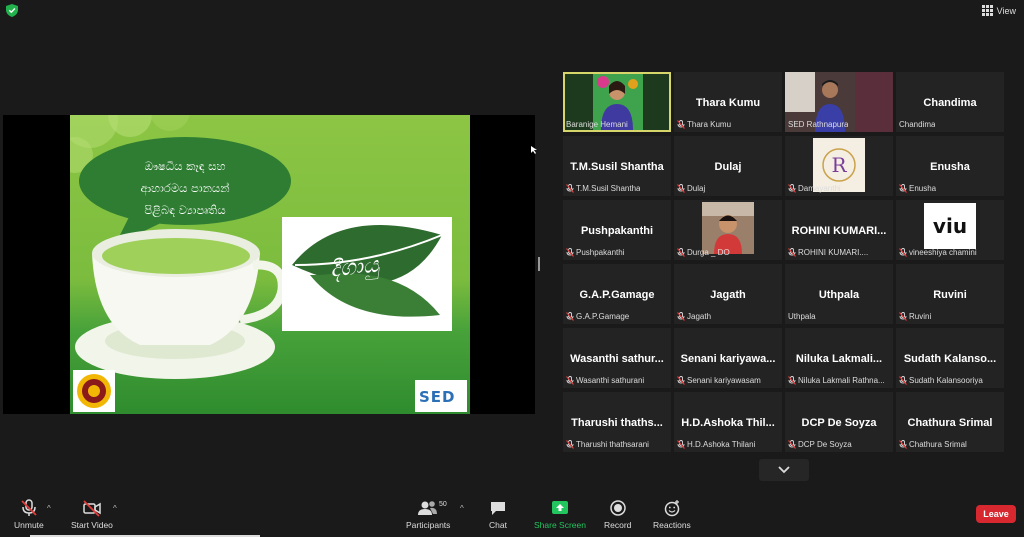  What do you see at coordinates (115, 508) in the screenshot?
I see `video-options-caret-icon: ^` at bounding box center [115, 508].